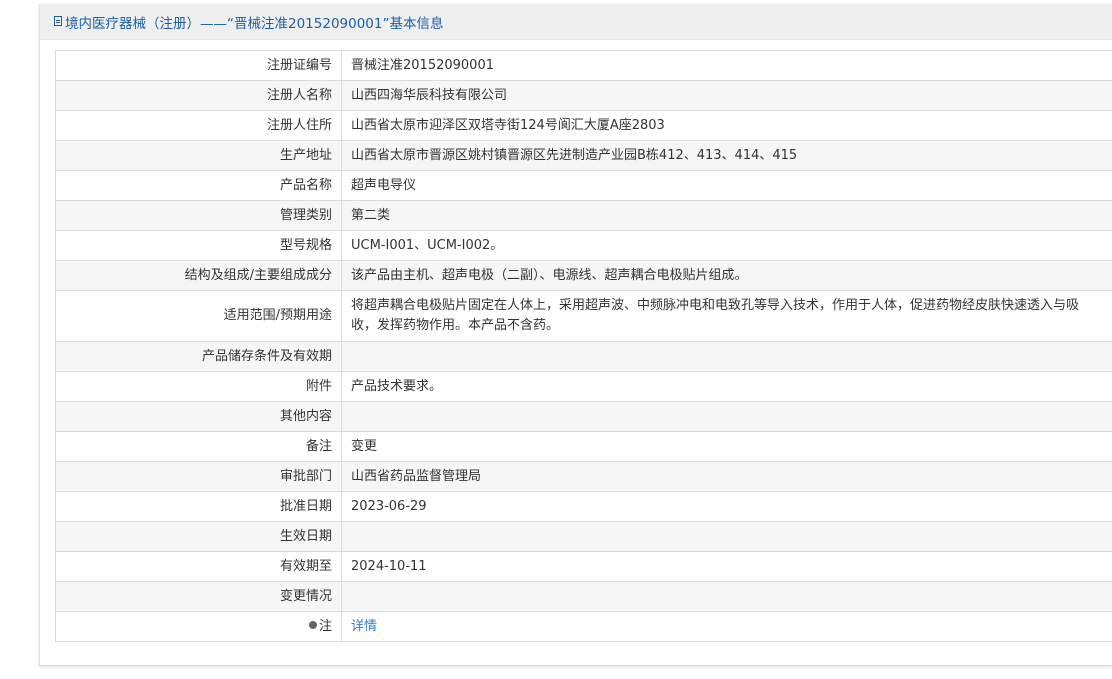  What do you see at coordinates (726, 215) in the screenshot?
I see `row-value: 第二类` at bounding box center [726, 215].